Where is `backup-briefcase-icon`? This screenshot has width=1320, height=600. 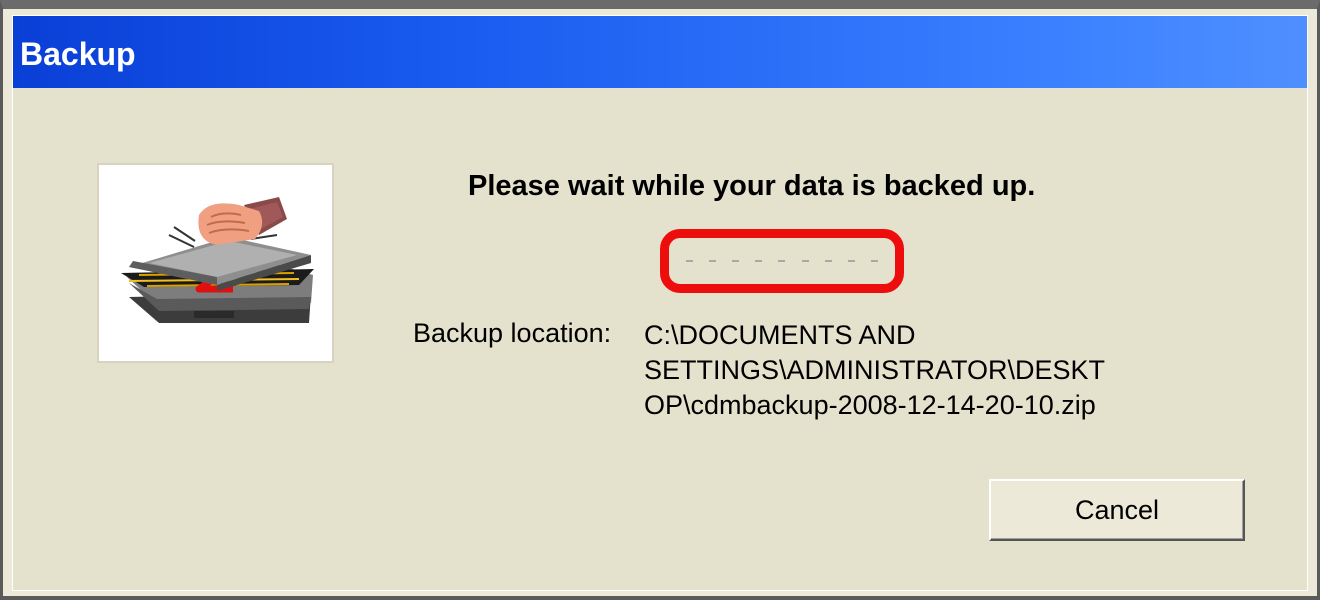
backup-briefcase-icon is located at coordinates (217, 260).